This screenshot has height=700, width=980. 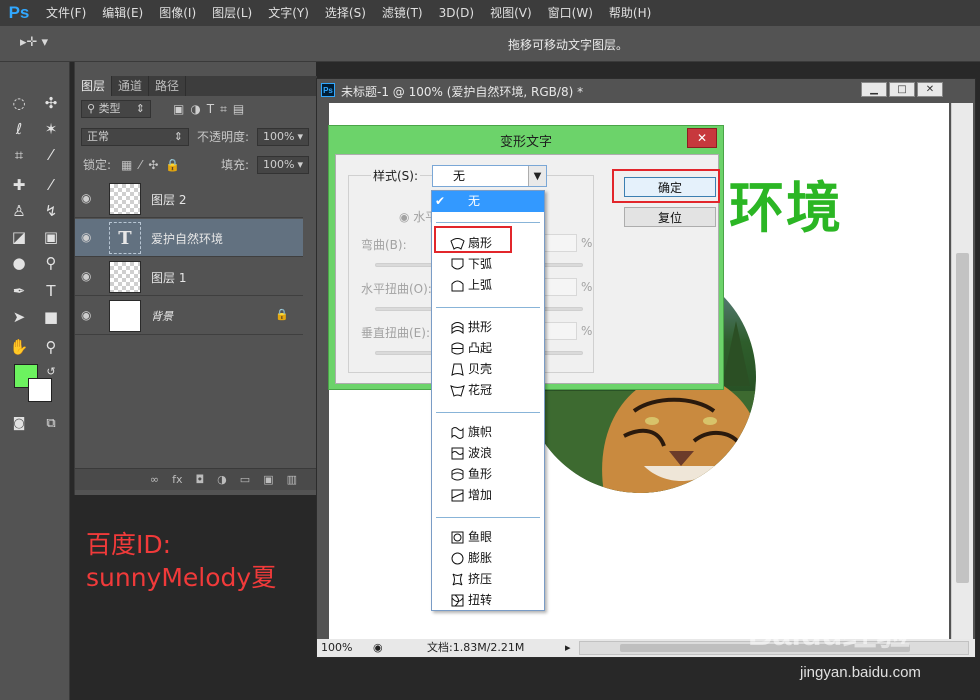 I want to click on gradient-tool-icon: ▣, so click(x=51, y=237).